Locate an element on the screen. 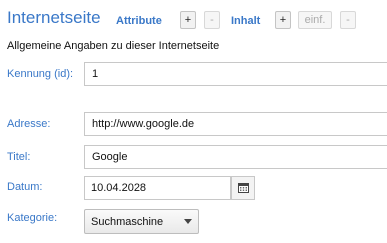 This screenshot has width=387, height=243. add-attribute-button: + is located at coordinates (188, 20).